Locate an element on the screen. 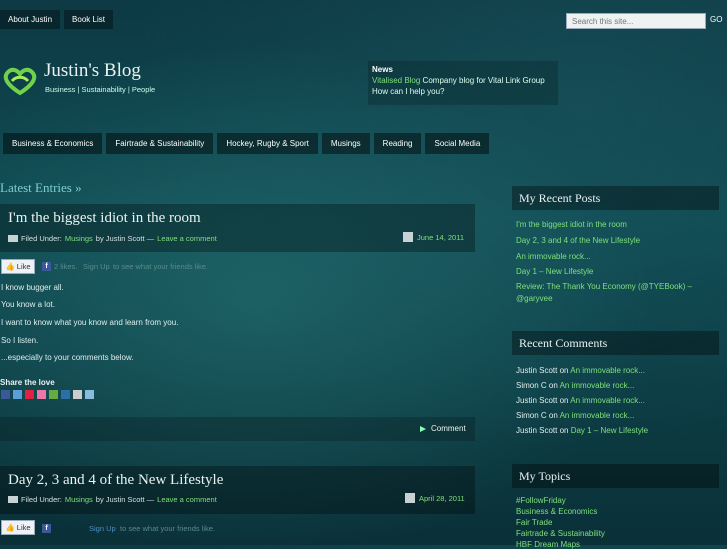  cat-hockey-rugby-sport: Hockey, Rugby & Sport is located at coordinates (267, 143).